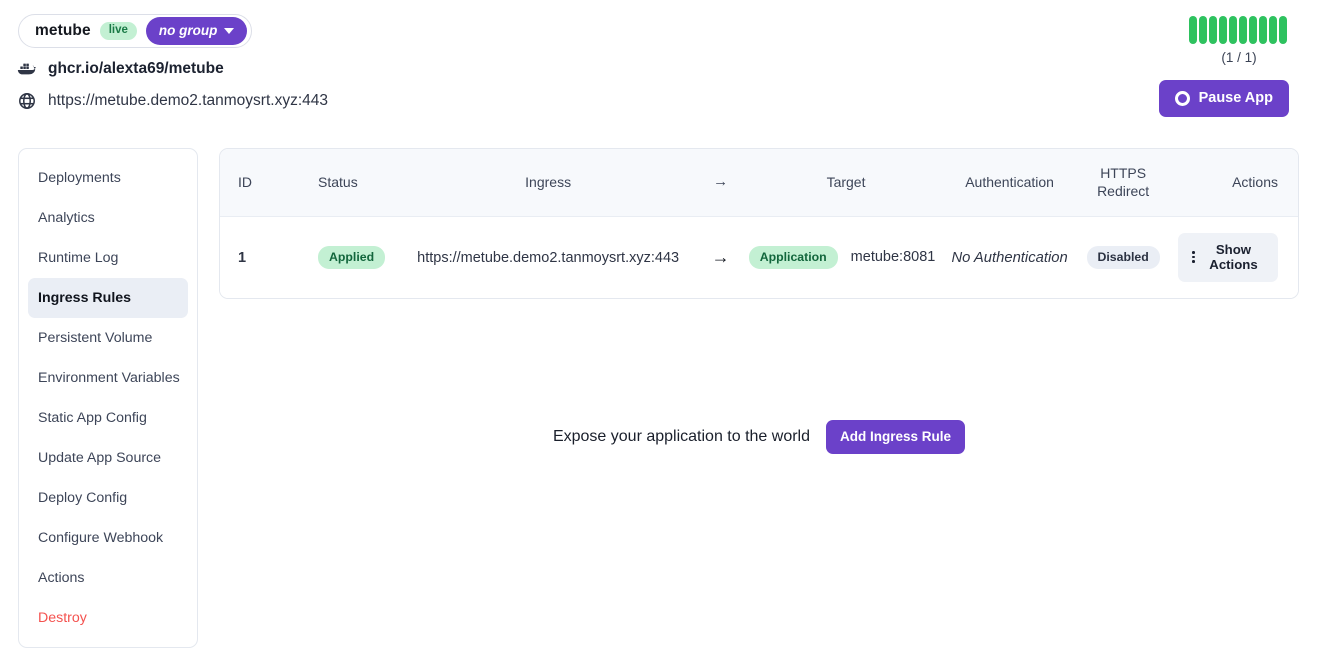  I want to click on arrow-right-icon: →, so click(720, 257).